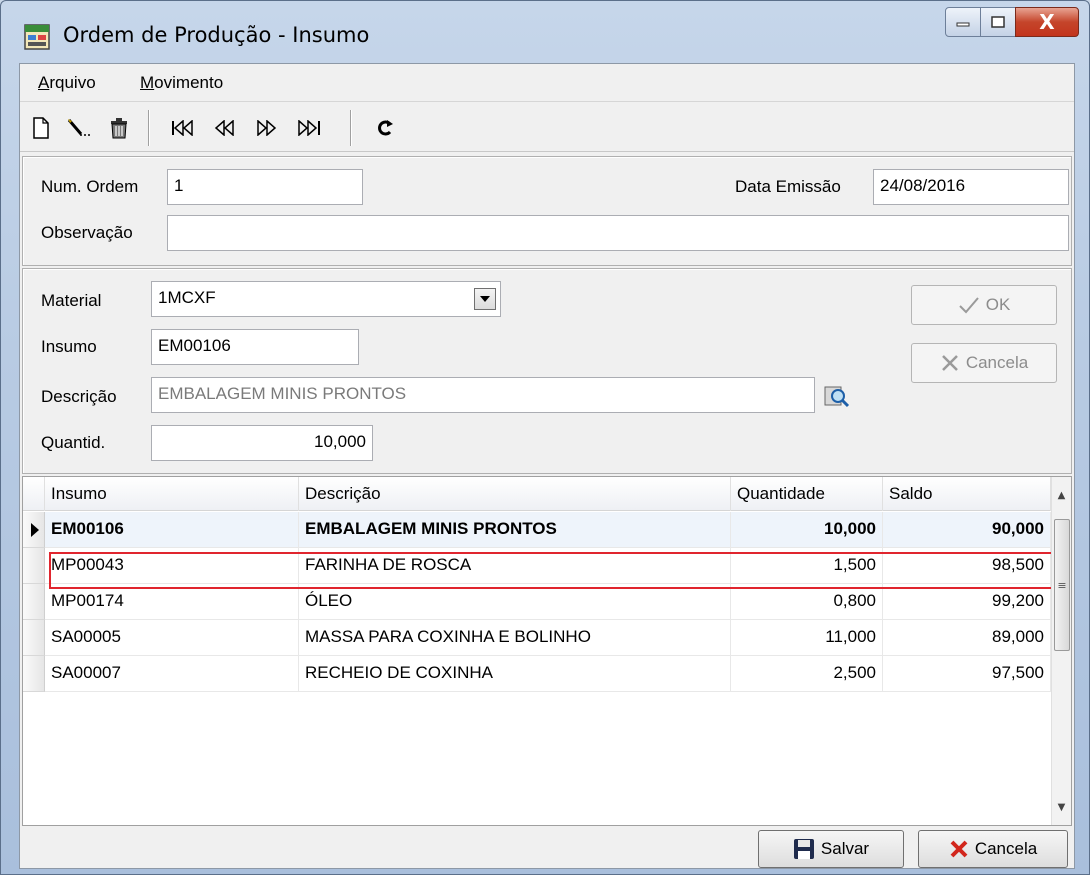  I want to click on toolbar, so click(547, 127).